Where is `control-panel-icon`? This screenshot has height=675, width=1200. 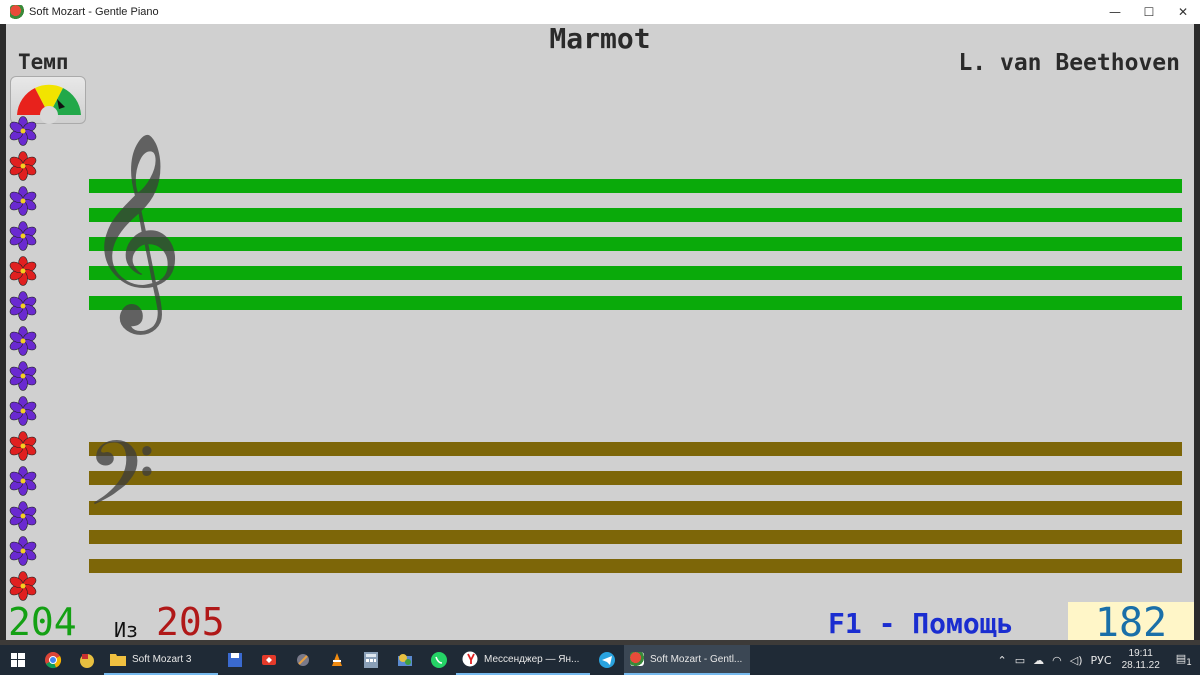 control-panel-icon is located at coordinates (405, 660).